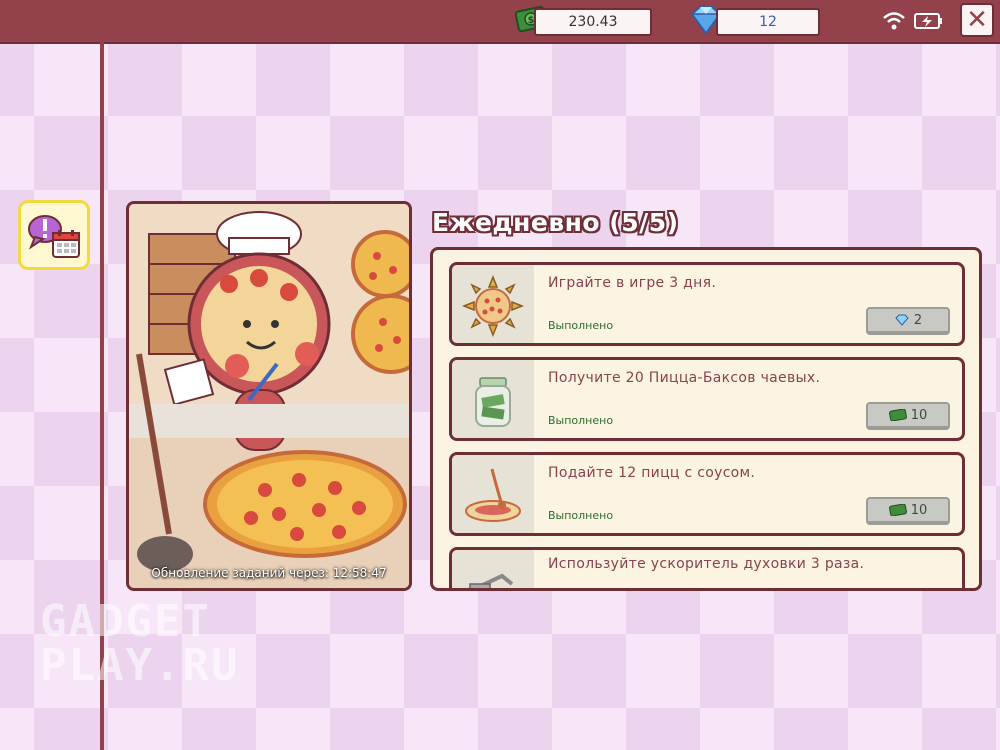  I want to click on cash-counter: 230.43, so click(593, 22).